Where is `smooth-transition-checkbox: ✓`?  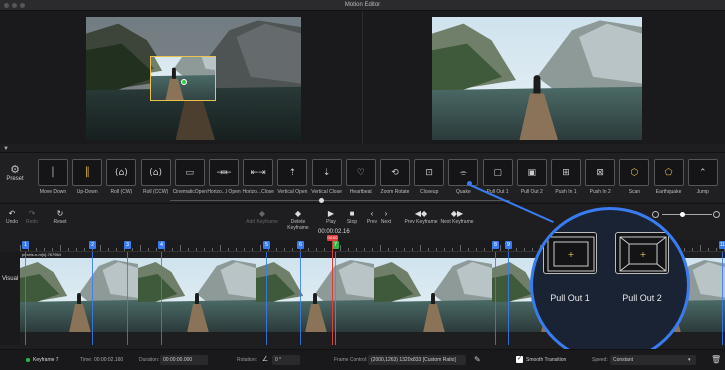
smooth-transition-checkbox: ✓ is located at coordinates (519, 359).